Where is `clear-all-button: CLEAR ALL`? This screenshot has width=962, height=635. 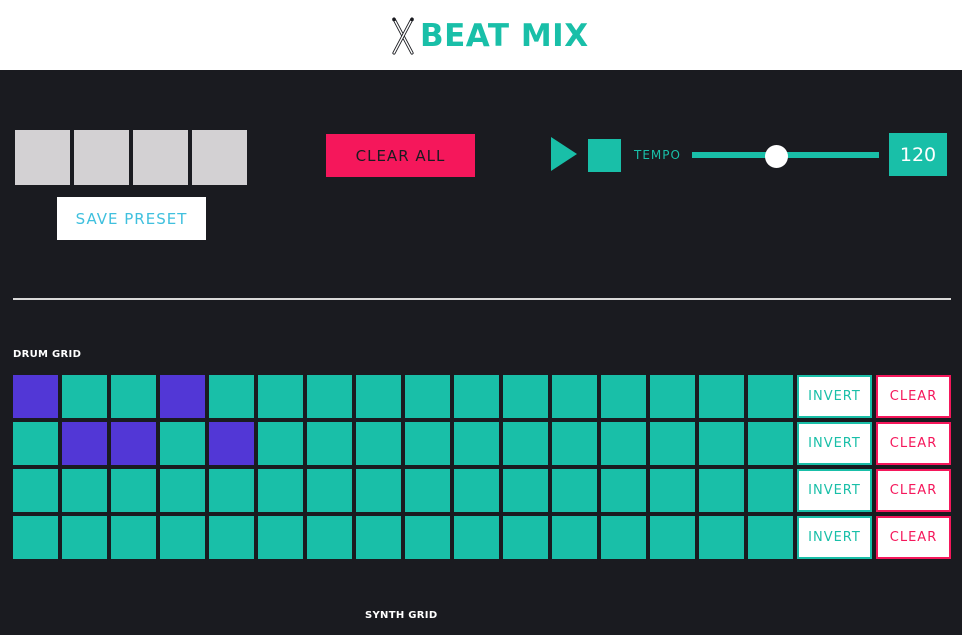 clear-all-button: CLEAR ALL is located at coordinates (400, 155).